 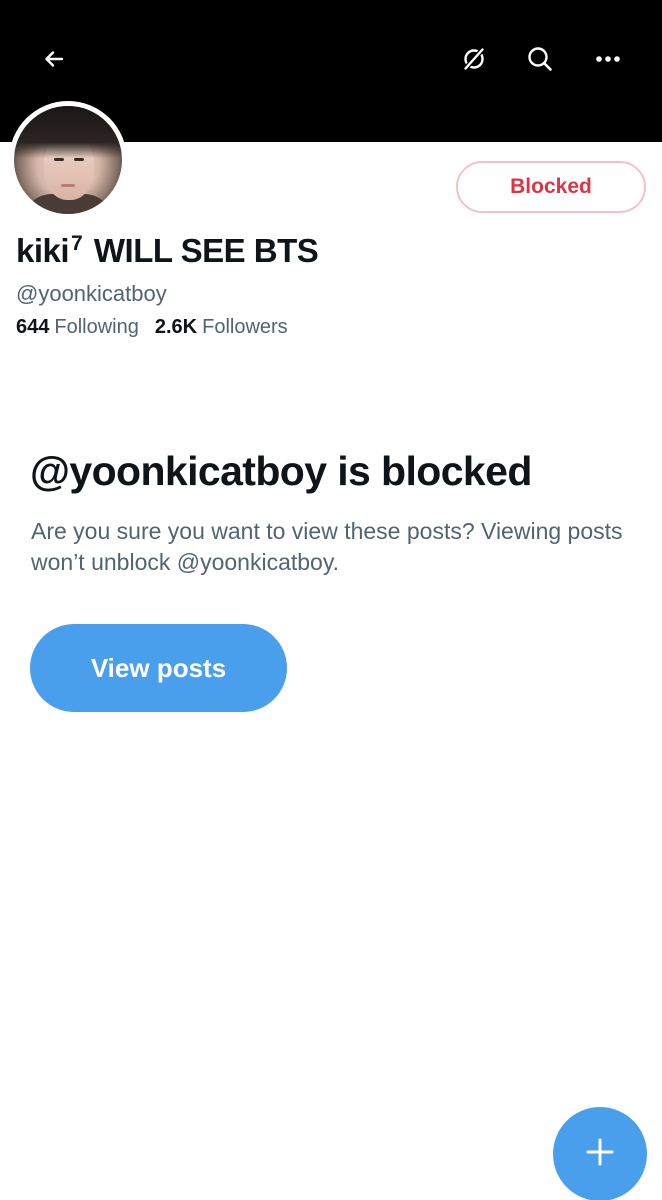 I want to click on following-label: Following, so click(x=96, y=327).